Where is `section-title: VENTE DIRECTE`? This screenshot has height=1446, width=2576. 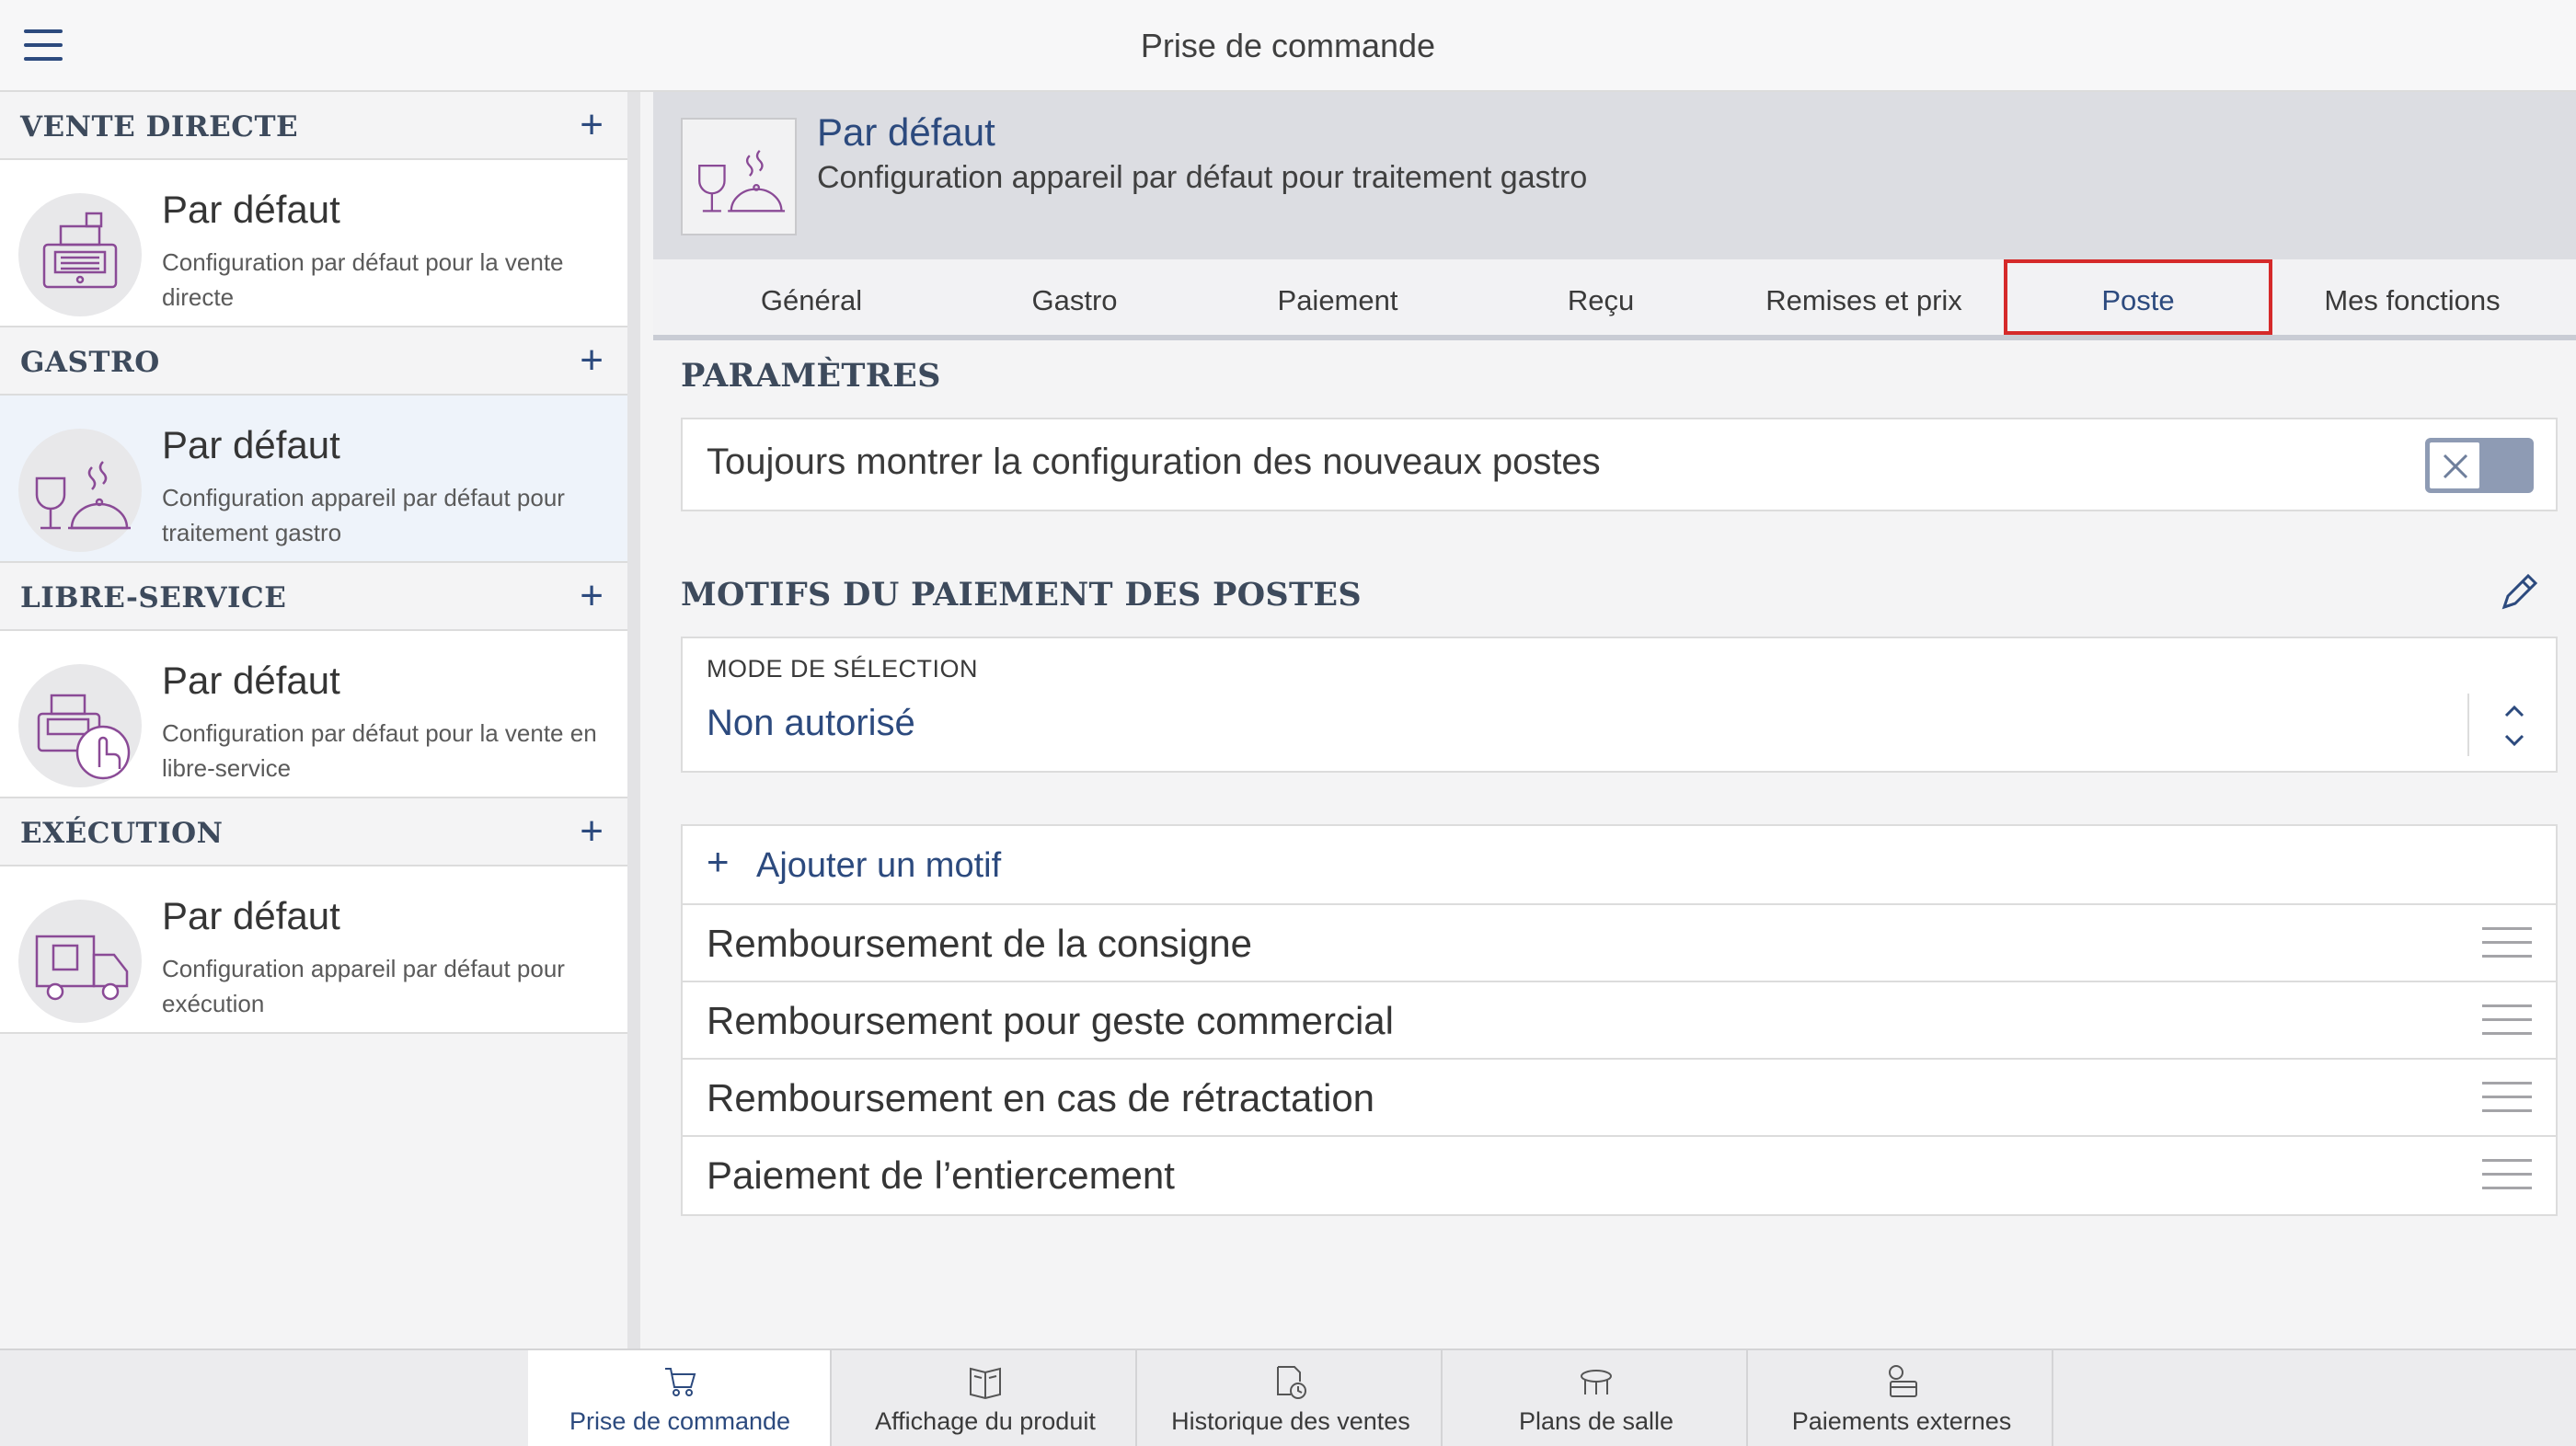 section-title: VENTE DIRECTE is located at coordinates (159, 126).